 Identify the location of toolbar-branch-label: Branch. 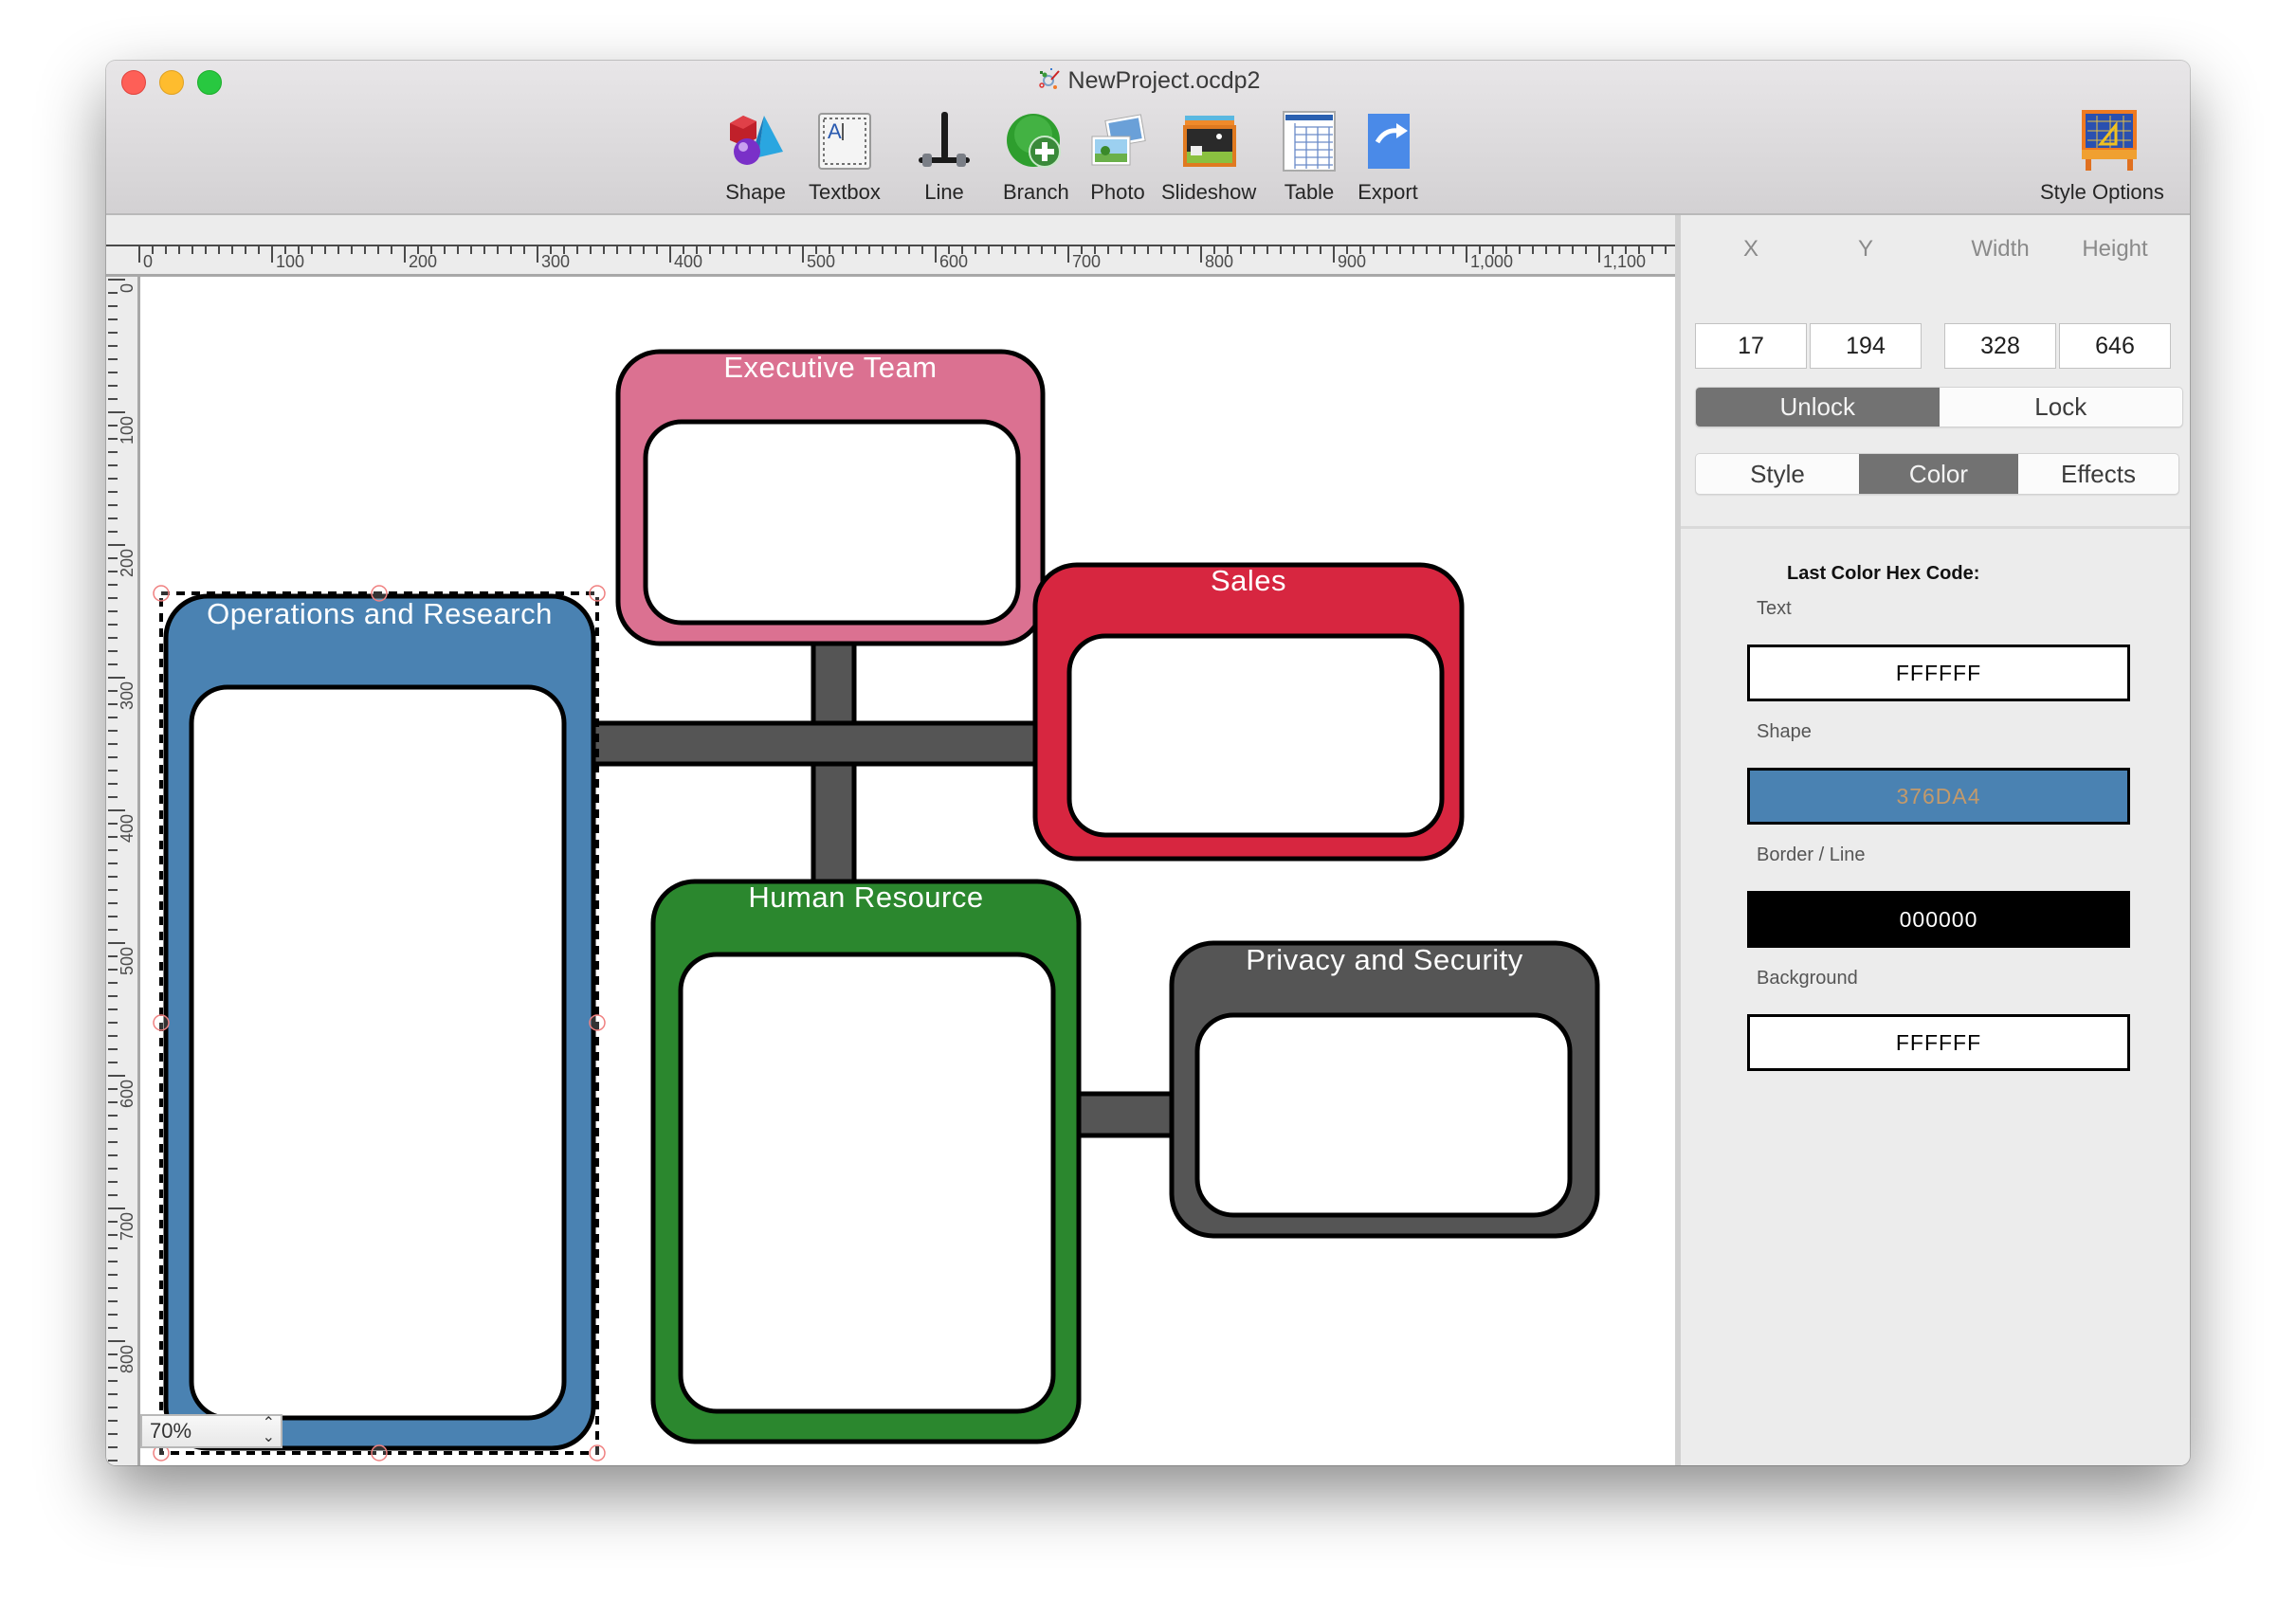
(1036, 192).